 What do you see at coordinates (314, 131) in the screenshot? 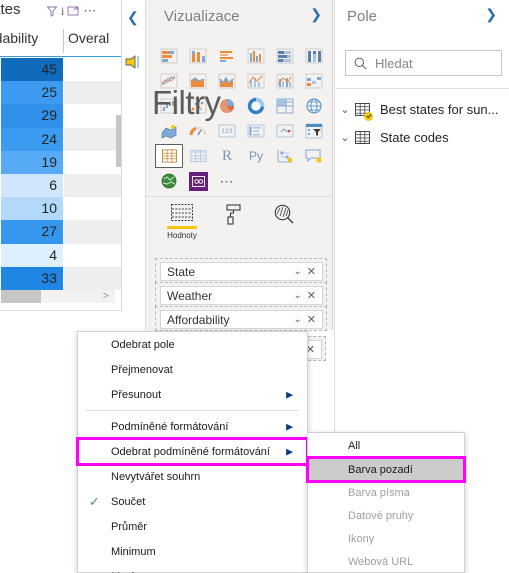
I see `slicer-icon` at bounding box center [314, 131].